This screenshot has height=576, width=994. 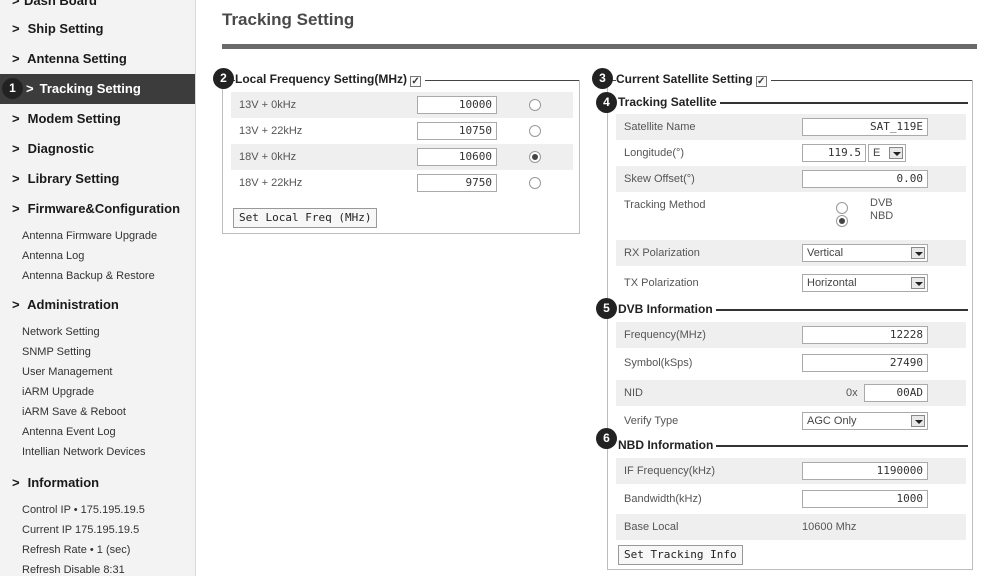 What do you see at coordinates (606, 102) in the screenshot?
I see `callout-badge-4: 4` at bounding box center [606, 102].